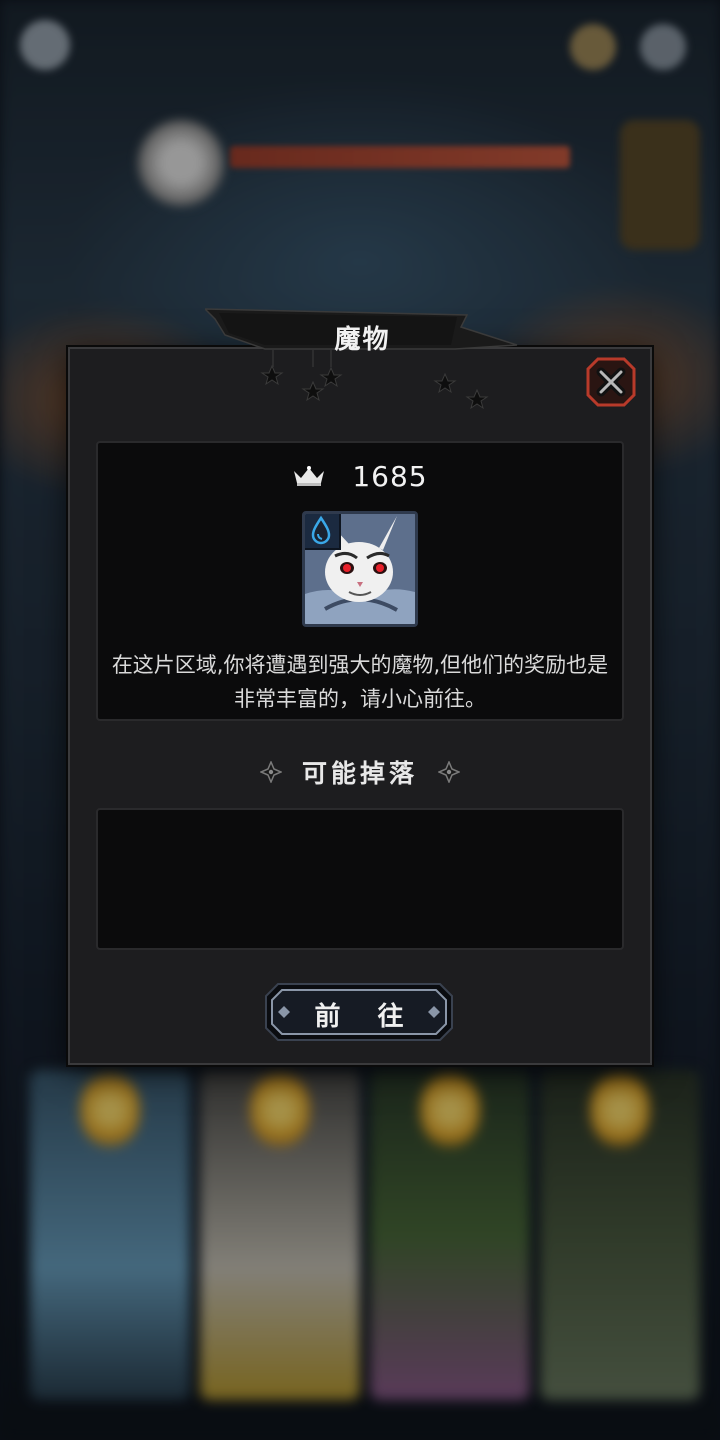  I want to click on element-badge, so click(323, 532).